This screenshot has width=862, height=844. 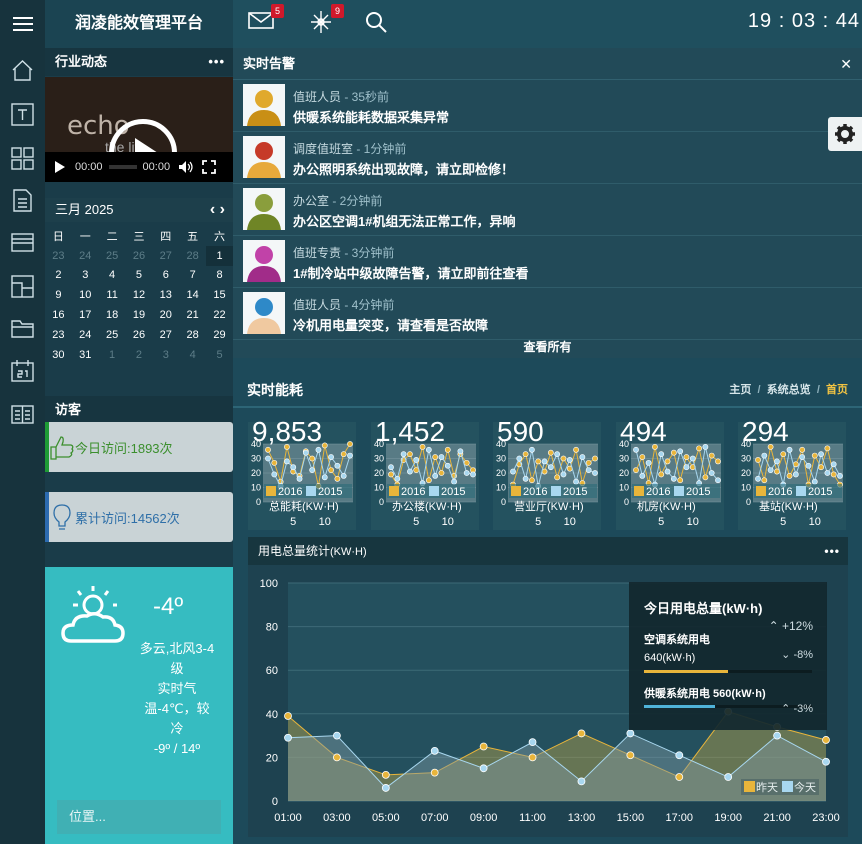 I want to click on kpi-card: 0 10 20 30 40 5 10 办公楼(KW·H) 2016 2015 1,452, so click(x=425, y=473).